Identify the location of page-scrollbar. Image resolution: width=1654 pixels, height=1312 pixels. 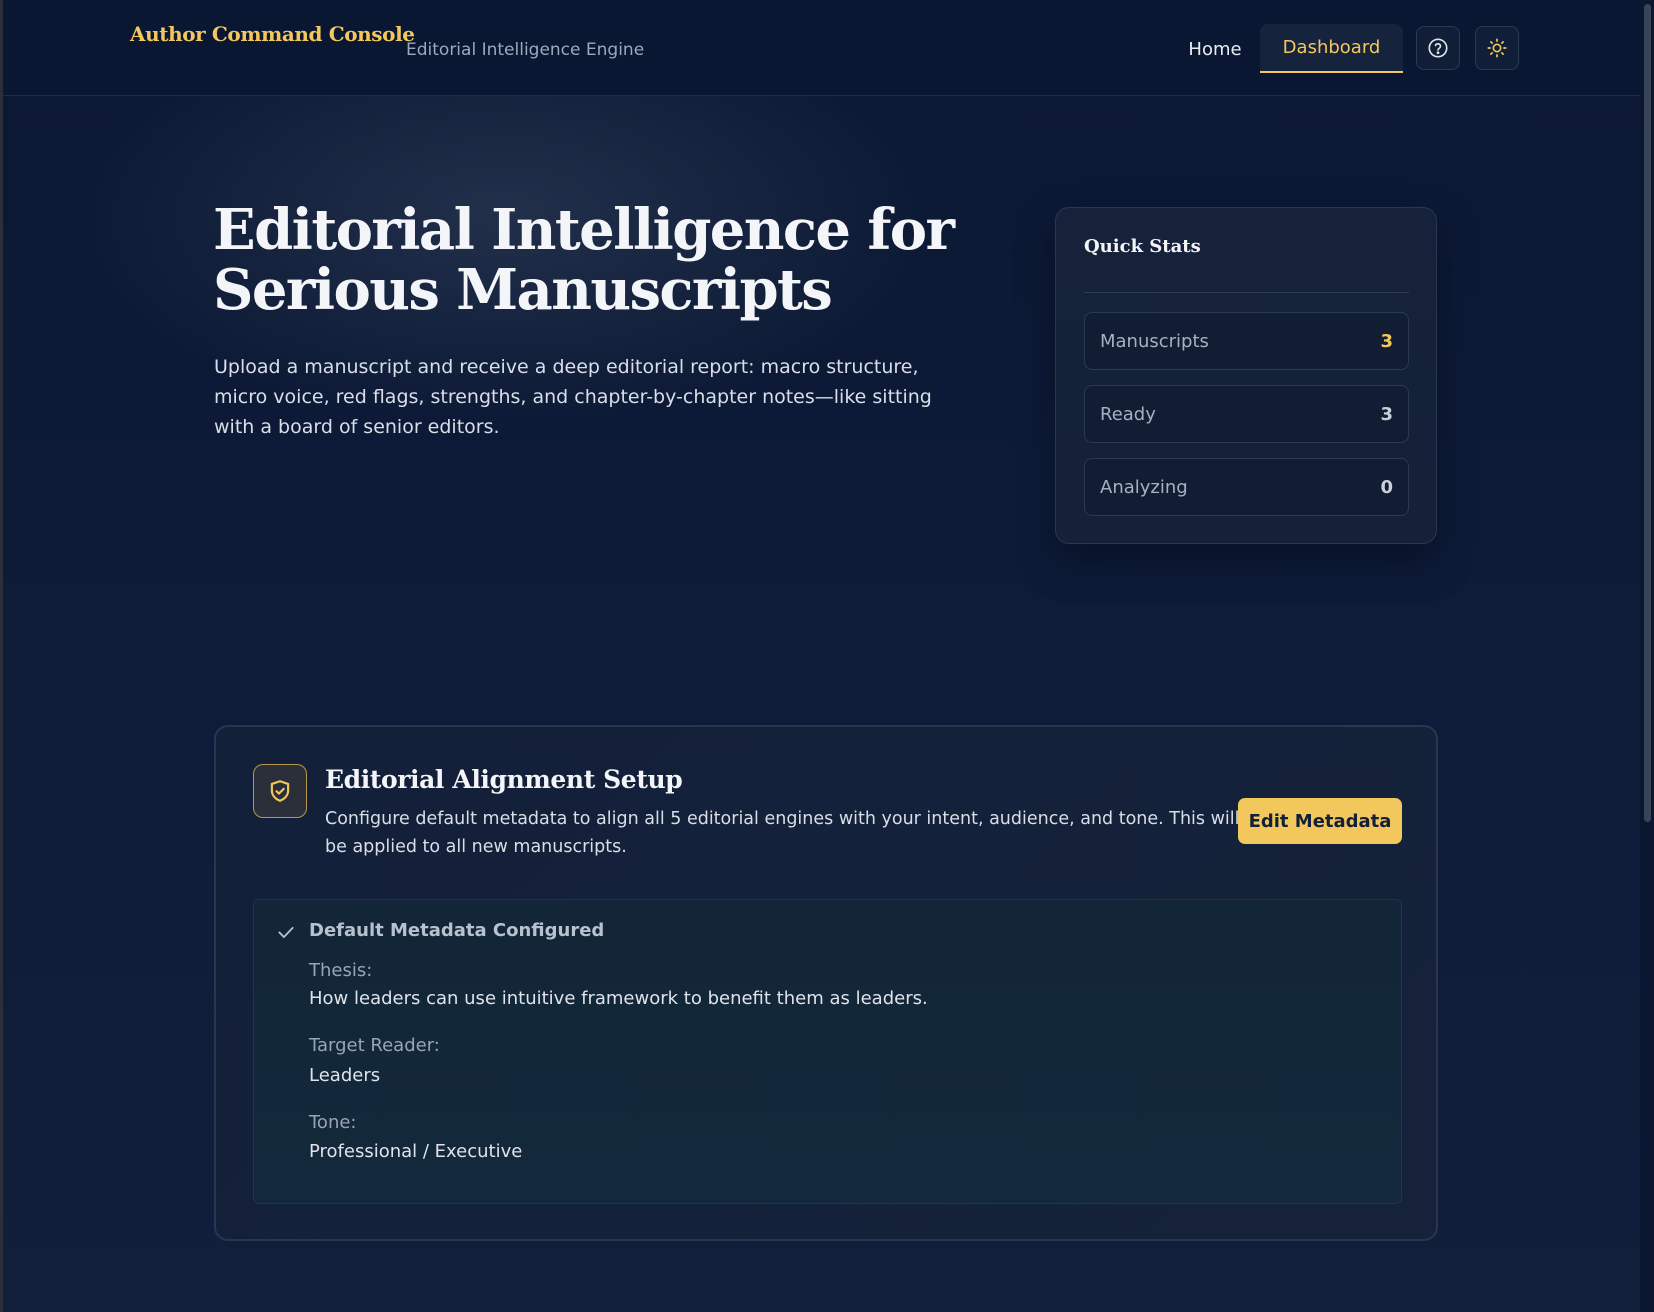
(1647, 656).